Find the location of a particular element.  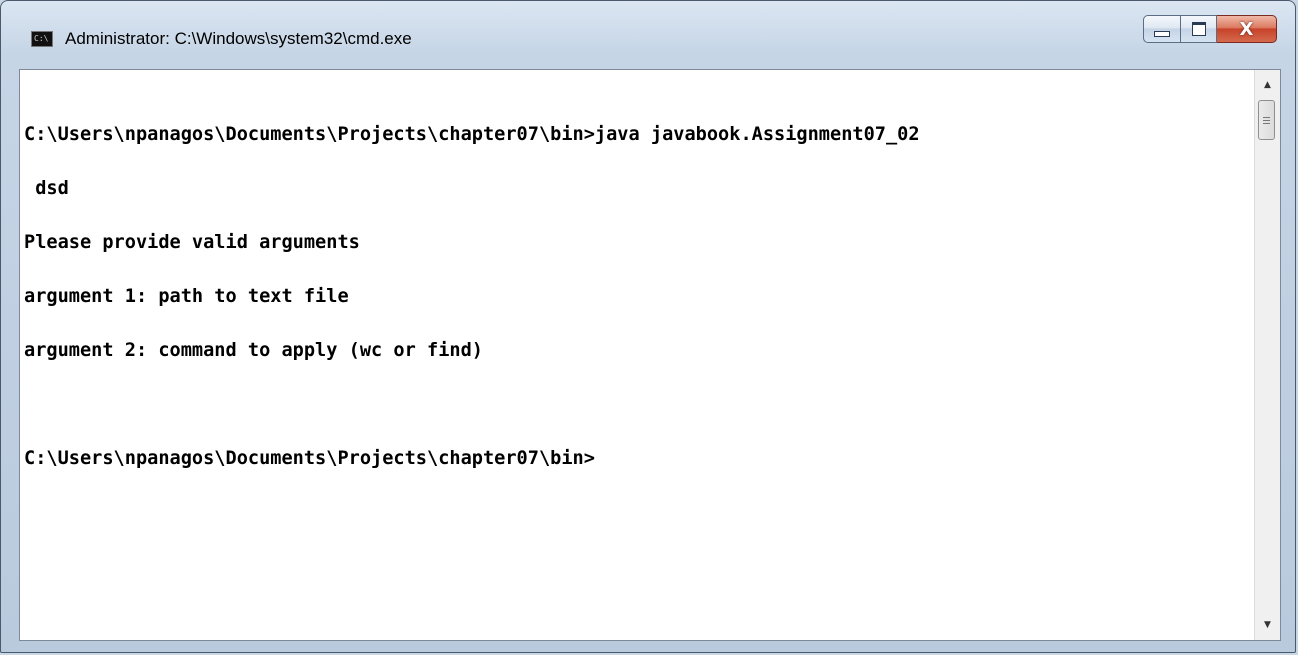

console-line: dsd is located at coordinates (46, 188).